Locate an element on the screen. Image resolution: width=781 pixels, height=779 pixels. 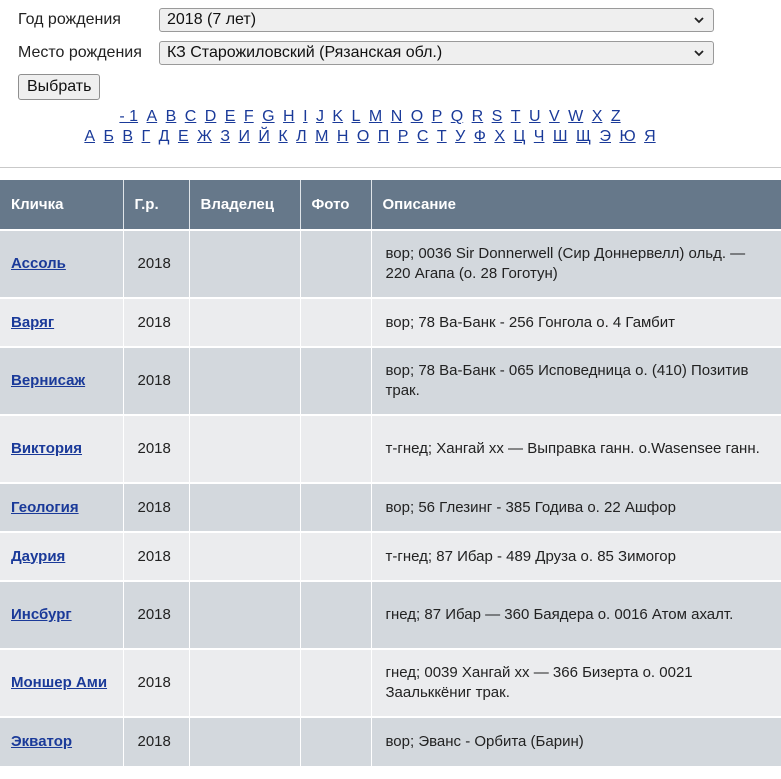
alphabet-link: H is located at coordinates (289, 116).